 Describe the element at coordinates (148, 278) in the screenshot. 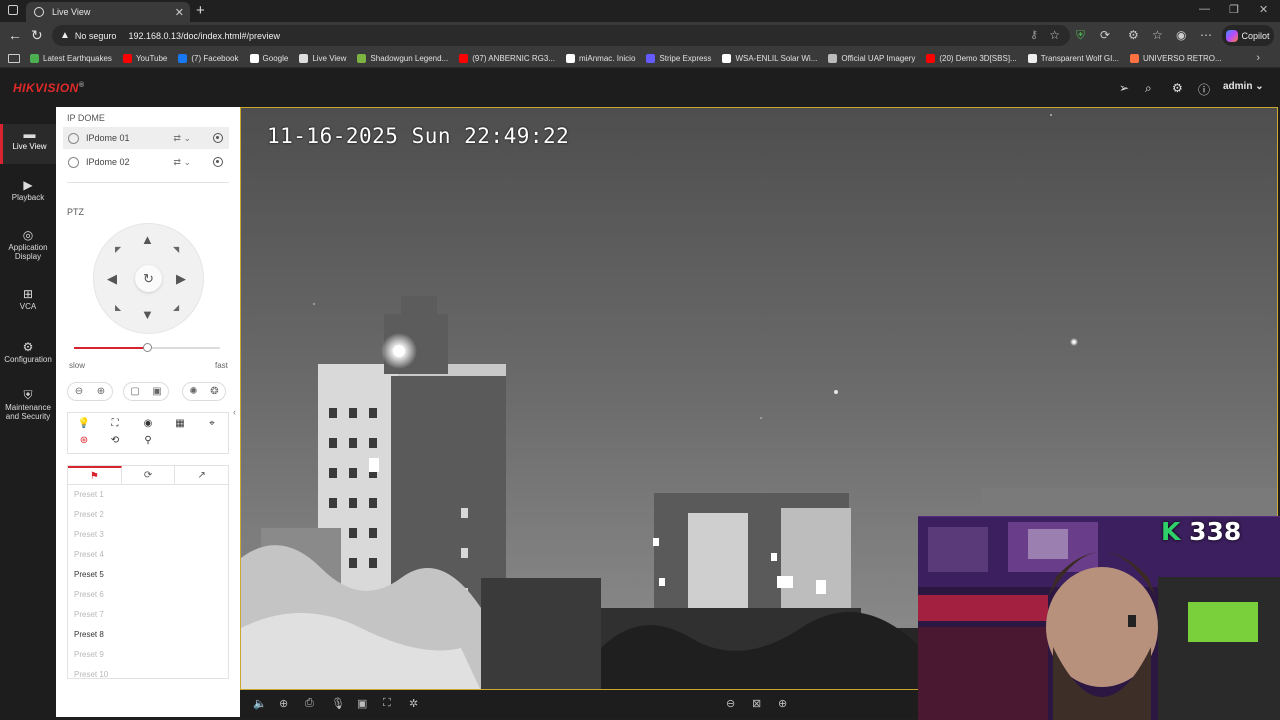

I see `auto-scan-icon: ↻` at that location.